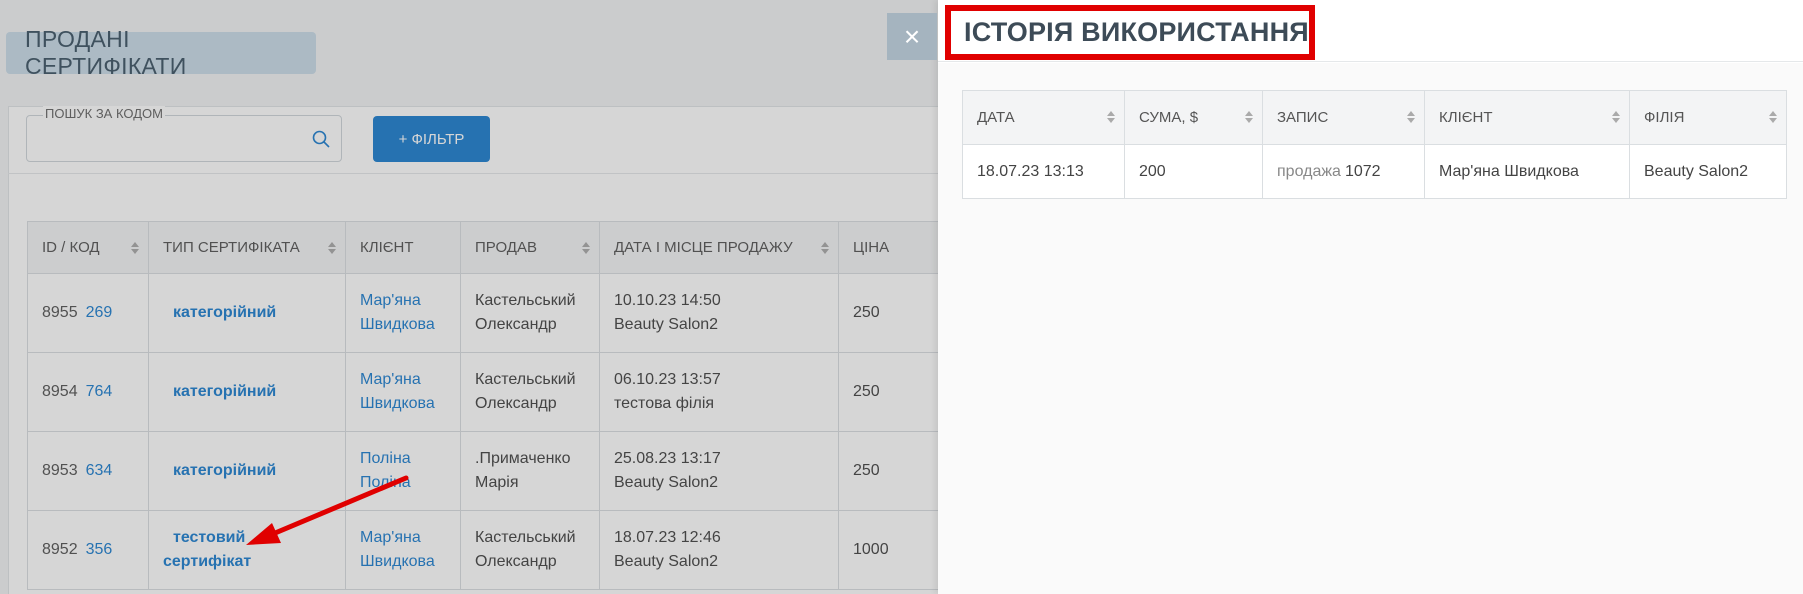  I want to click on history-client: Мар'яна Швидкова, so click(1527, 171).